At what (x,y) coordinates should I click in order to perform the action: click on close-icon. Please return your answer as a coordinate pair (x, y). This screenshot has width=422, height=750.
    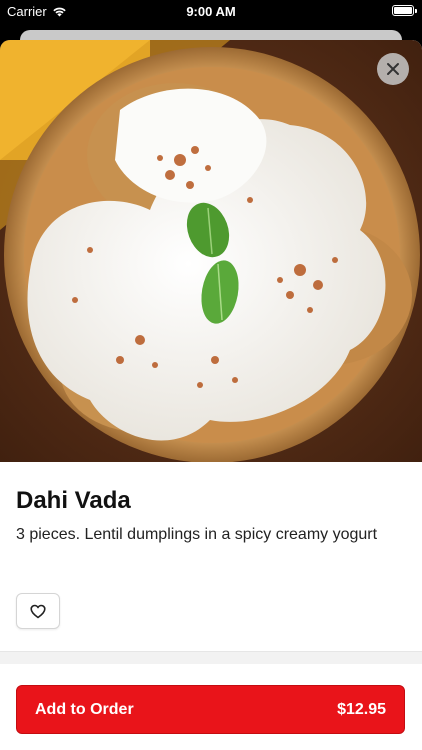
    Looking at the image, I should click on (393, 69).